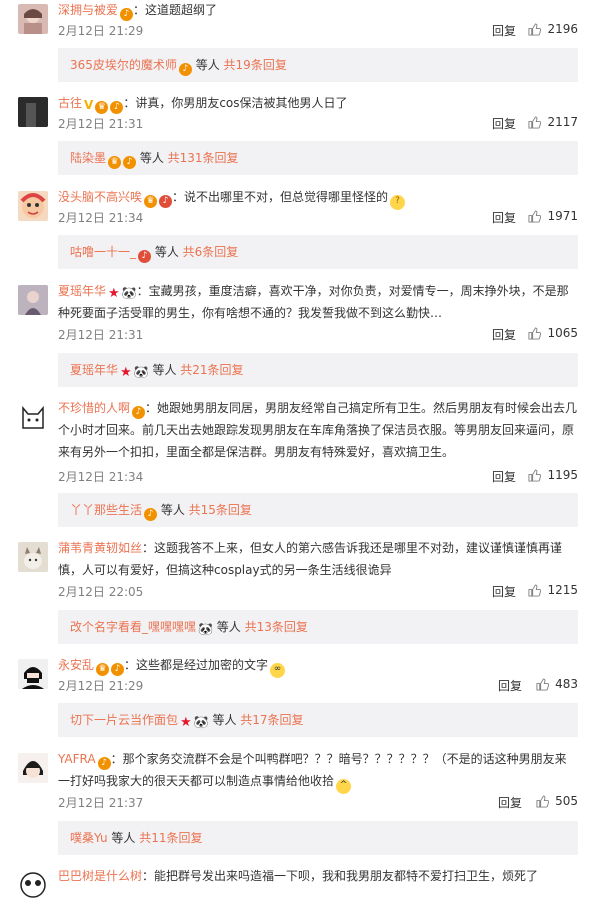  What do you see at coordinates (170, 838) in the screenshot?
I see `sub-reply-count: 共11条回复` at bounding box center [170, 838].